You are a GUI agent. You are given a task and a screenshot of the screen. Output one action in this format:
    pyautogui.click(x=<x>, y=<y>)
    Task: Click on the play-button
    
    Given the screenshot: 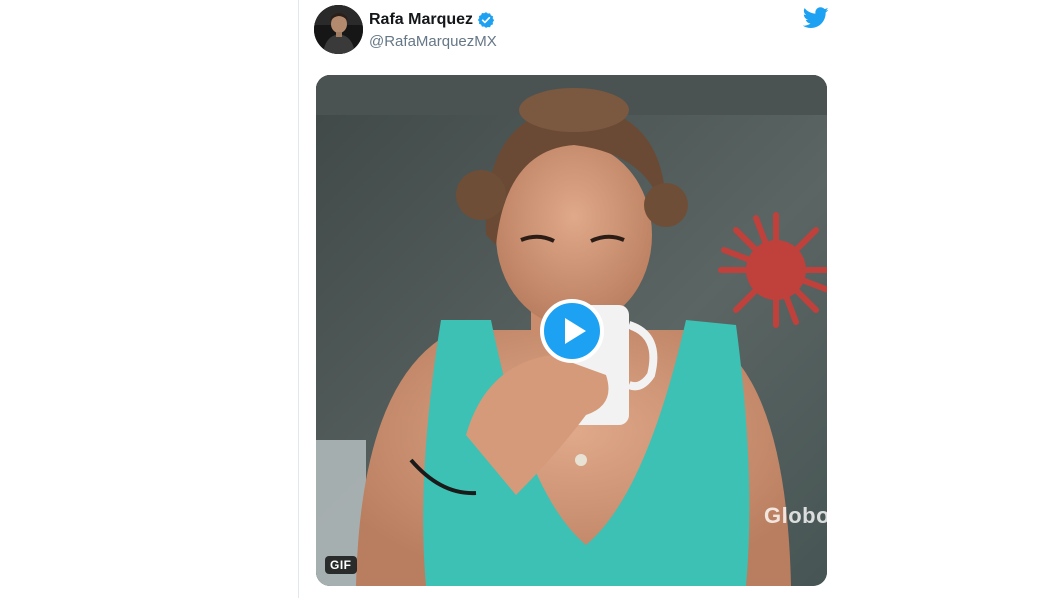 What is the action you would take?
    pyautogui.click(x=572, y=331)
    